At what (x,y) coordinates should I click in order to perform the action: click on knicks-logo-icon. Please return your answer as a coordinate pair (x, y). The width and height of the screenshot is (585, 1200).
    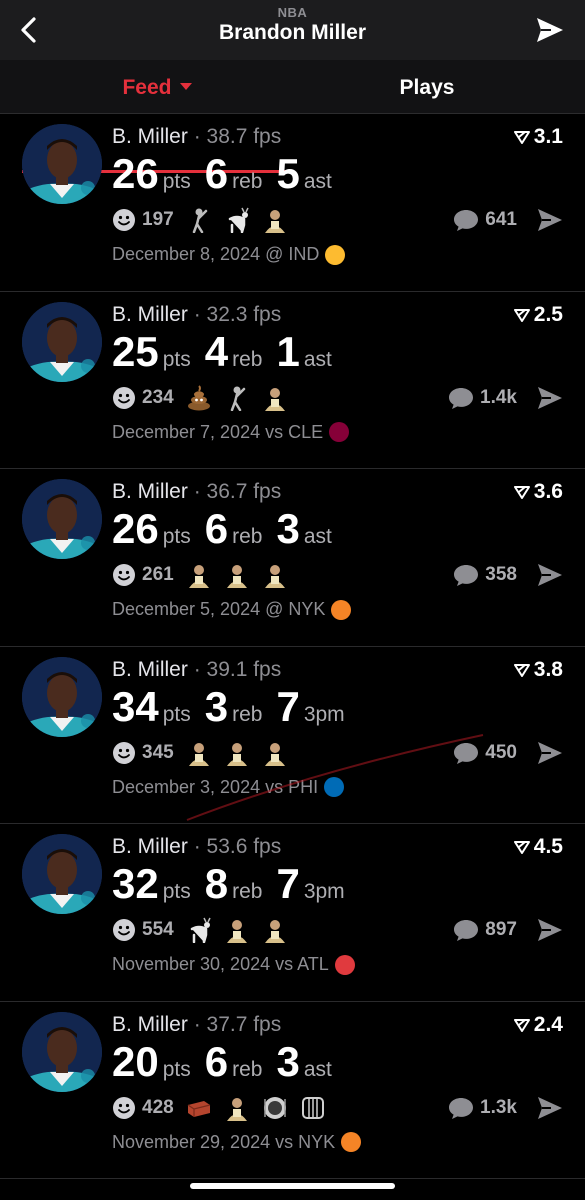
    Looking at the image, I should click on (341, 609).